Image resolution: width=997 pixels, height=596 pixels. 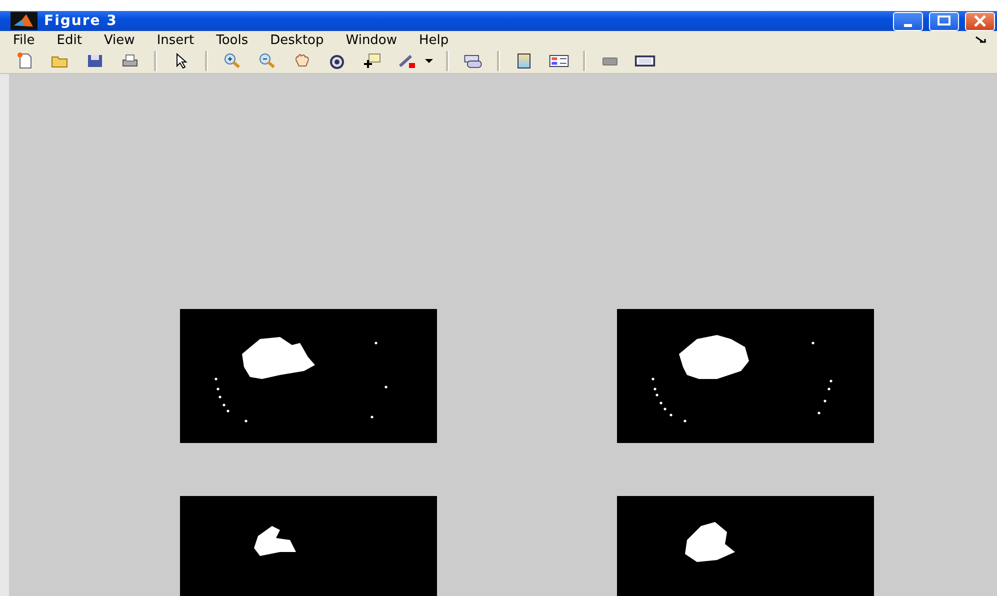 I want to click on window-title: Figure 3, so click(x=81, y=21).